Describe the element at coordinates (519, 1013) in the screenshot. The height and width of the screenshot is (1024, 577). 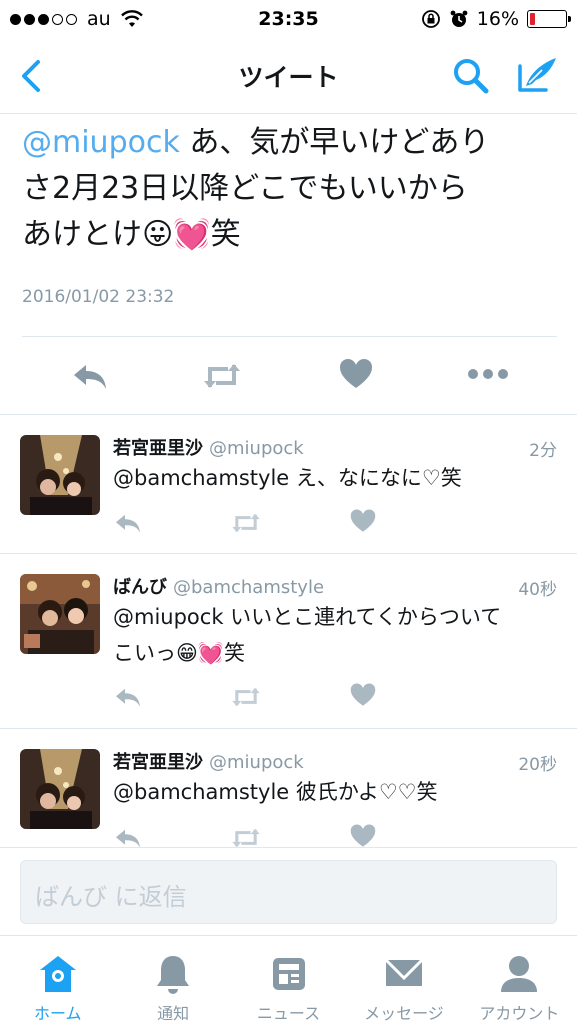
I see `tab-label: アカウント` at that location.